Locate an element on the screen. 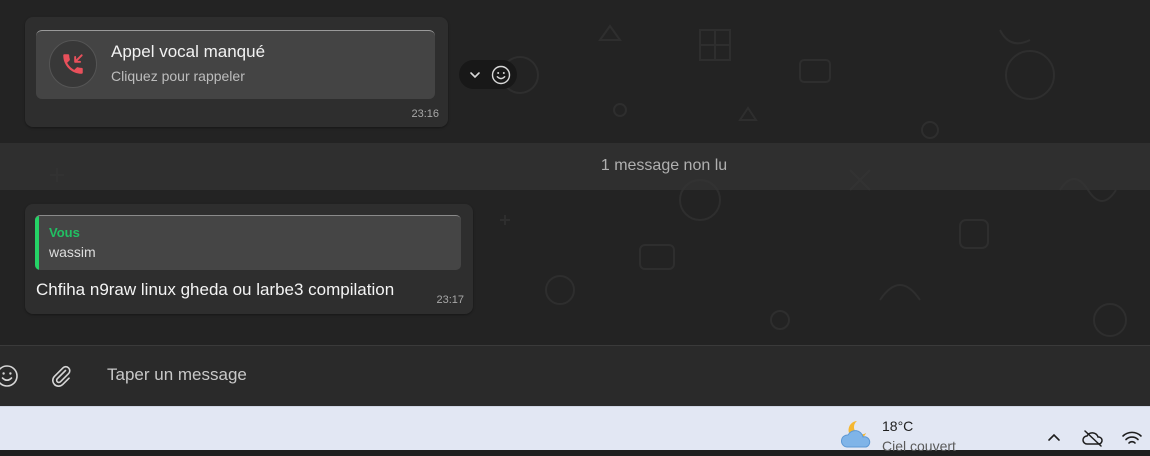 Image resolution: width=1150 pixels, height=456 pixels. smiley-icon is located at coordinates (9, 376).